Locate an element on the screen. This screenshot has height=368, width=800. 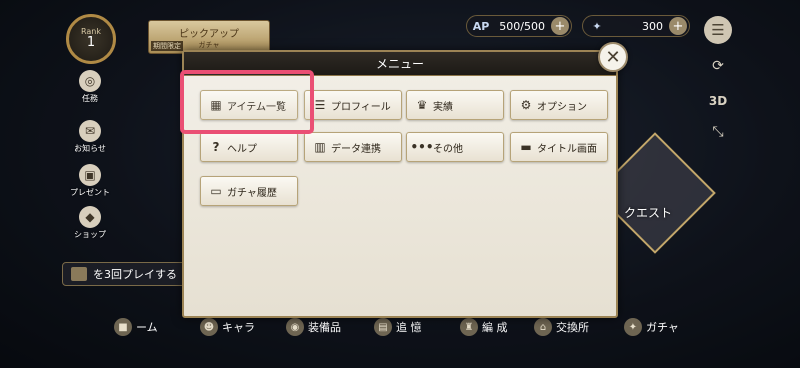
menu-item-label: データ連携 is located at coordinates (356, 149).